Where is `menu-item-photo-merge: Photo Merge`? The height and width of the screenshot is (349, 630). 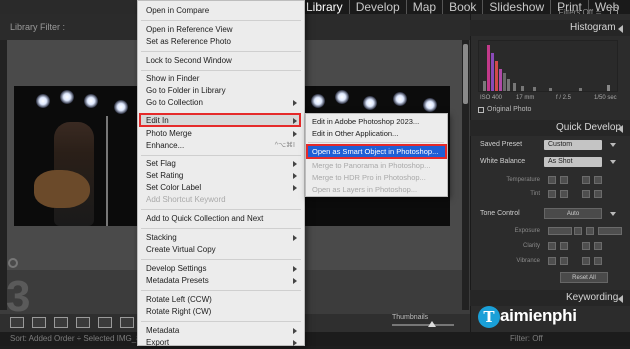
menu-item-photo-merge: Photo Merge is located at coordinates (223, 134).